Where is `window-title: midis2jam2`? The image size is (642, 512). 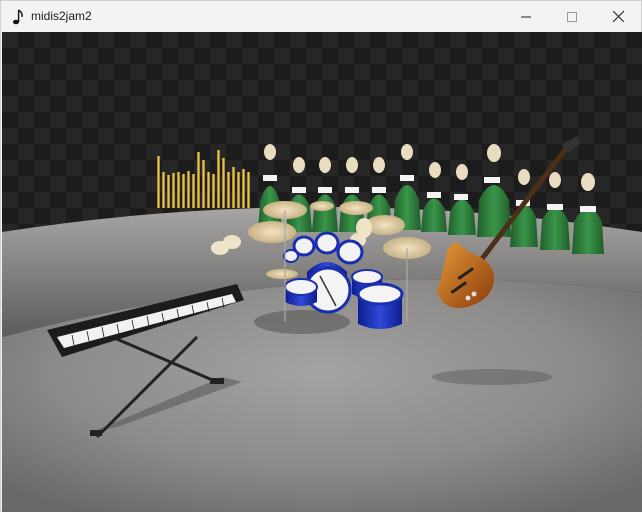
window-title: midis2jam2 is located at coordinates (61, 16).